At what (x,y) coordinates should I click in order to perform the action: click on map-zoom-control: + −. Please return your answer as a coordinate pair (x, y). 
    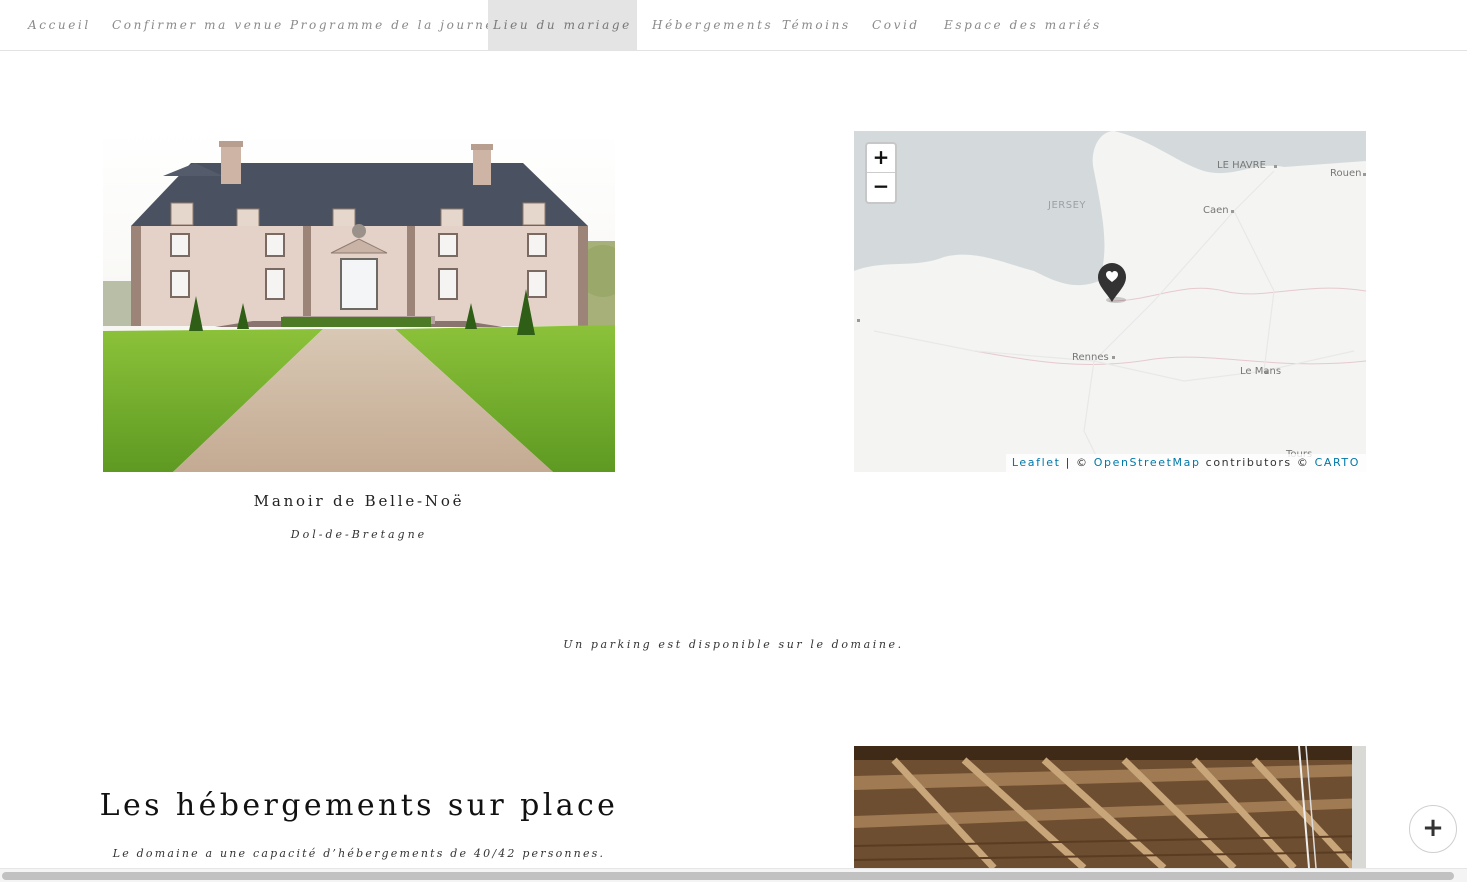
    Looking at the image, I should click on (881, 173).